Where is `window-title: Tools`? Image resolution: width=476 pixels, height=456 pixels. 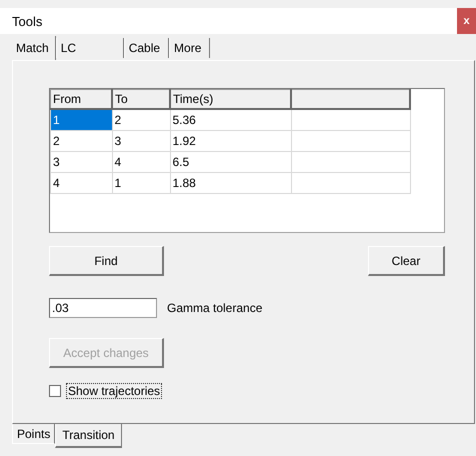 window-title: Tools is located at coordinates (27, 21).